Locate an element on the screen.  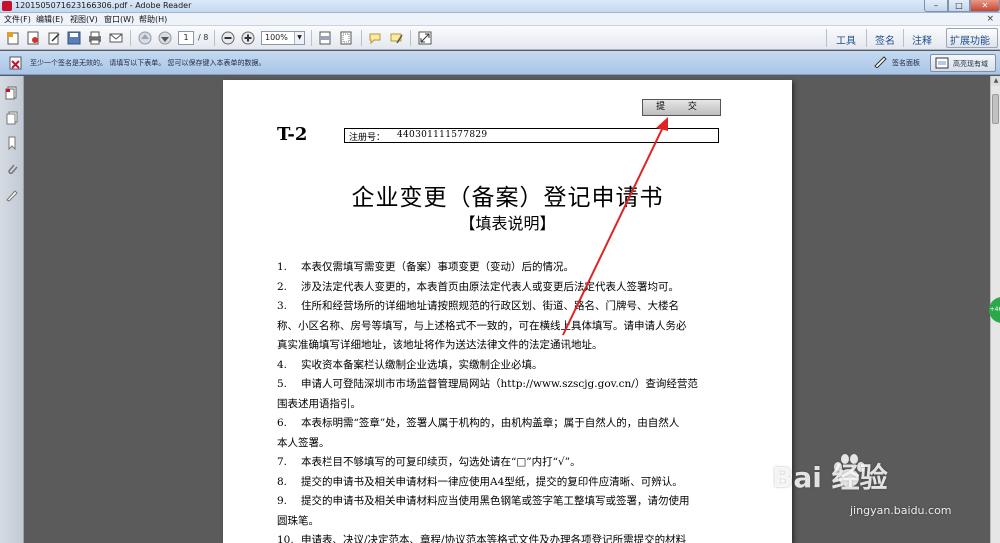
page-total: / 8 is located at coordinates (203, 37).